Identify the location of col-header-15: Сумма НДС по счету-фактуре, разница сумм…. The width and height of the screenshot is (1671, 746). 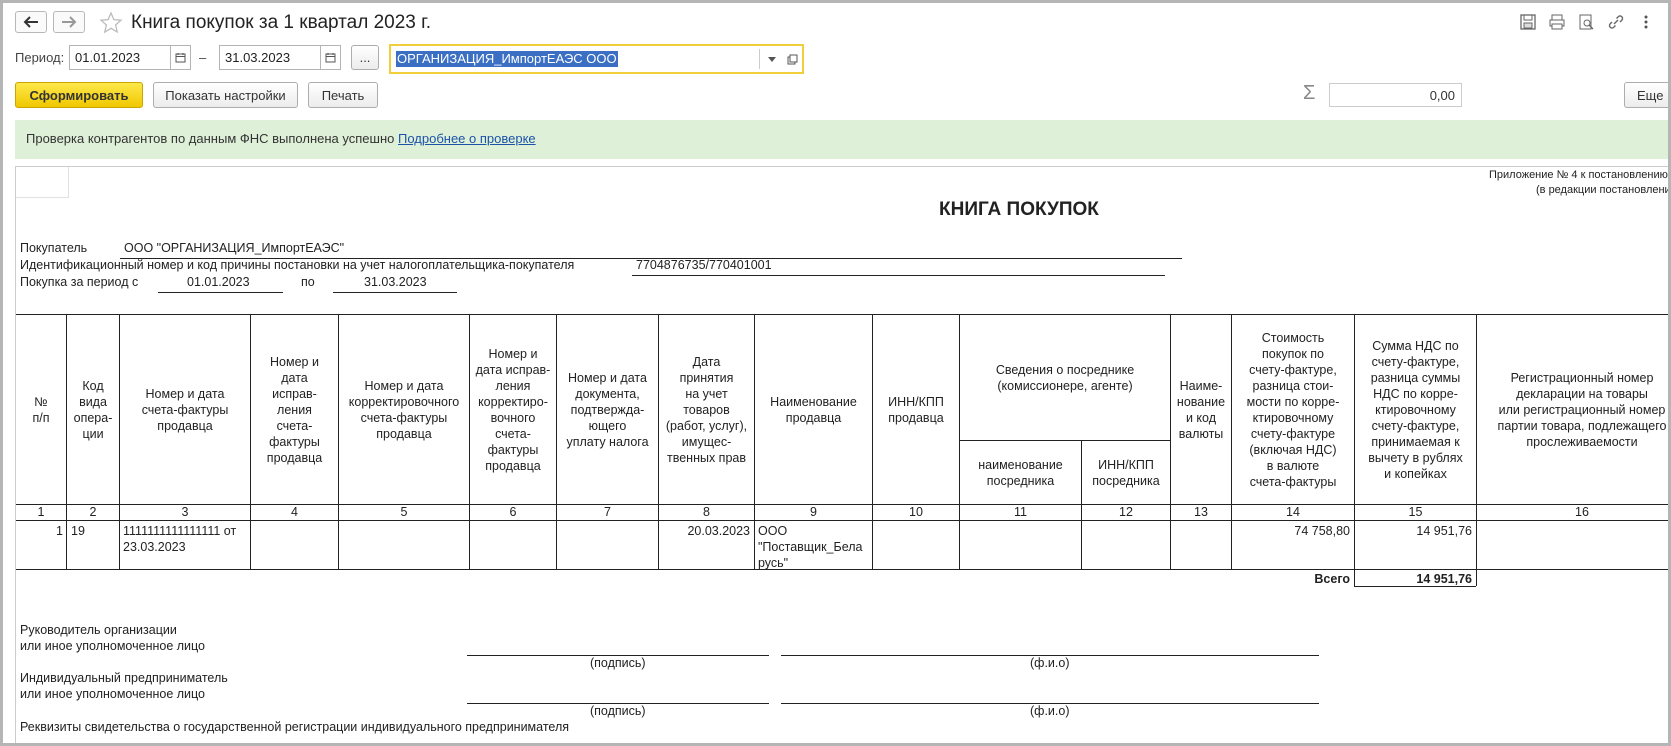
(1415, 409).